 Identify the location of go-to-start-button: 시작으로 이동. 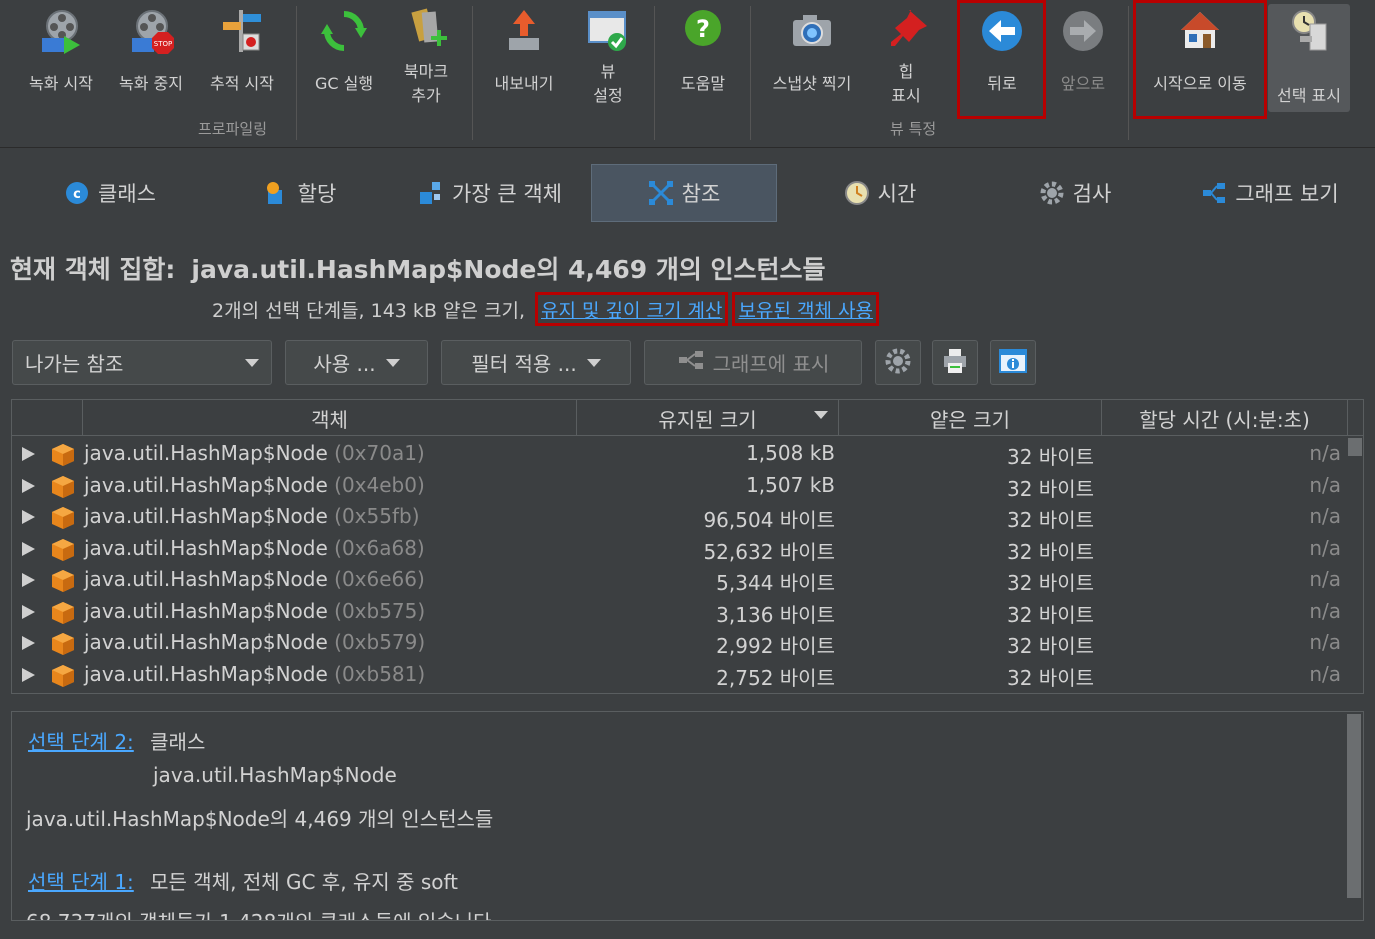
(1200, 58).